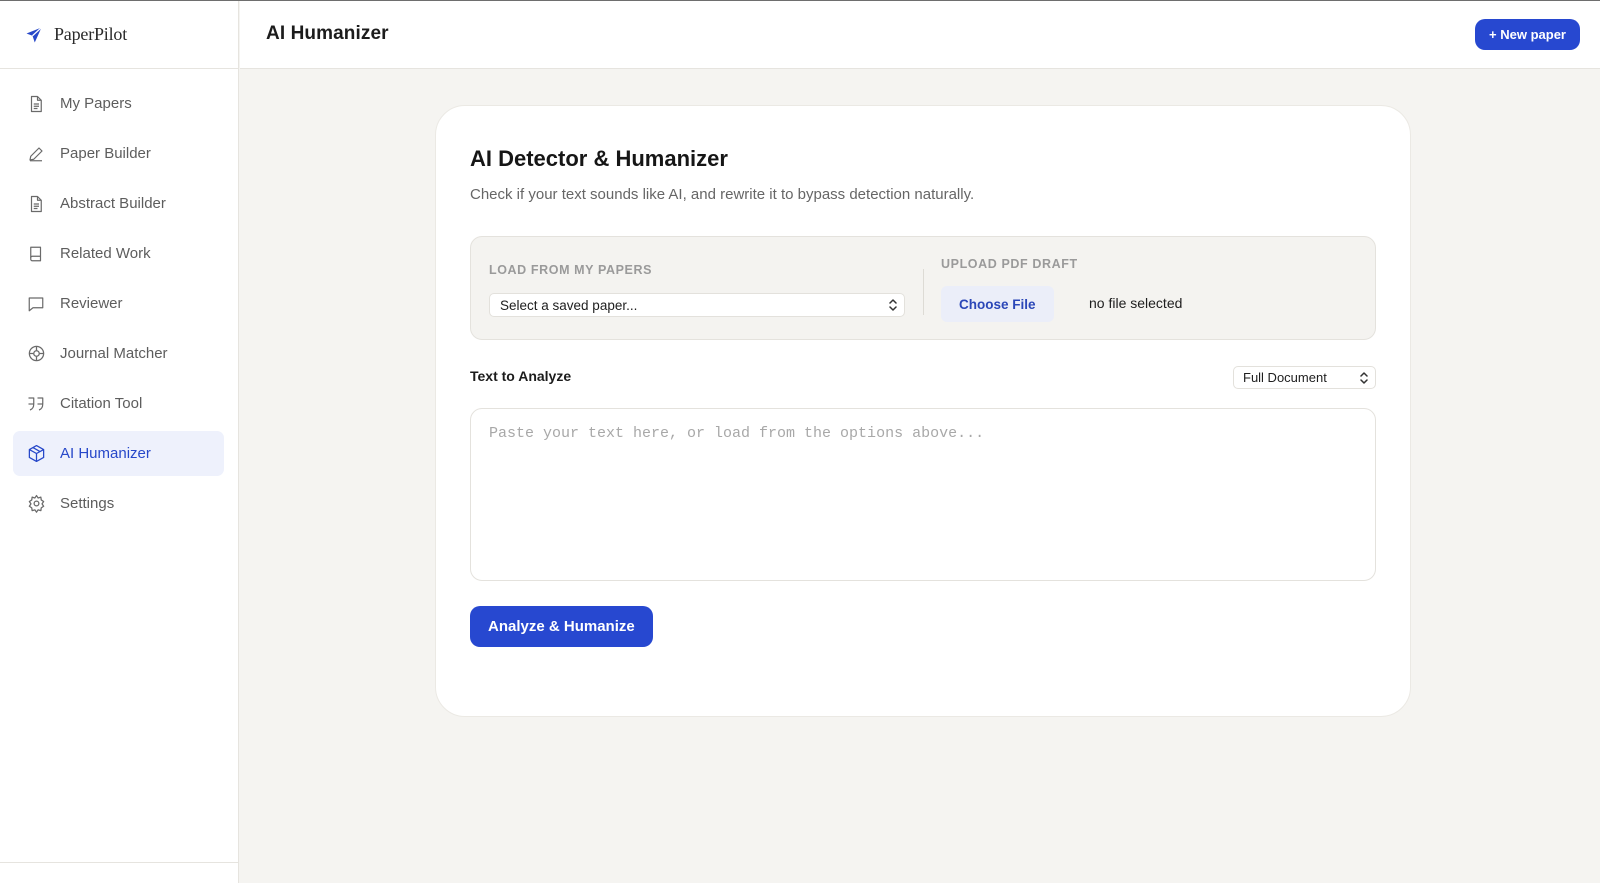  I want to click on sidebar-item-journal-matcher: Journal Matcher, so click(118, 353).